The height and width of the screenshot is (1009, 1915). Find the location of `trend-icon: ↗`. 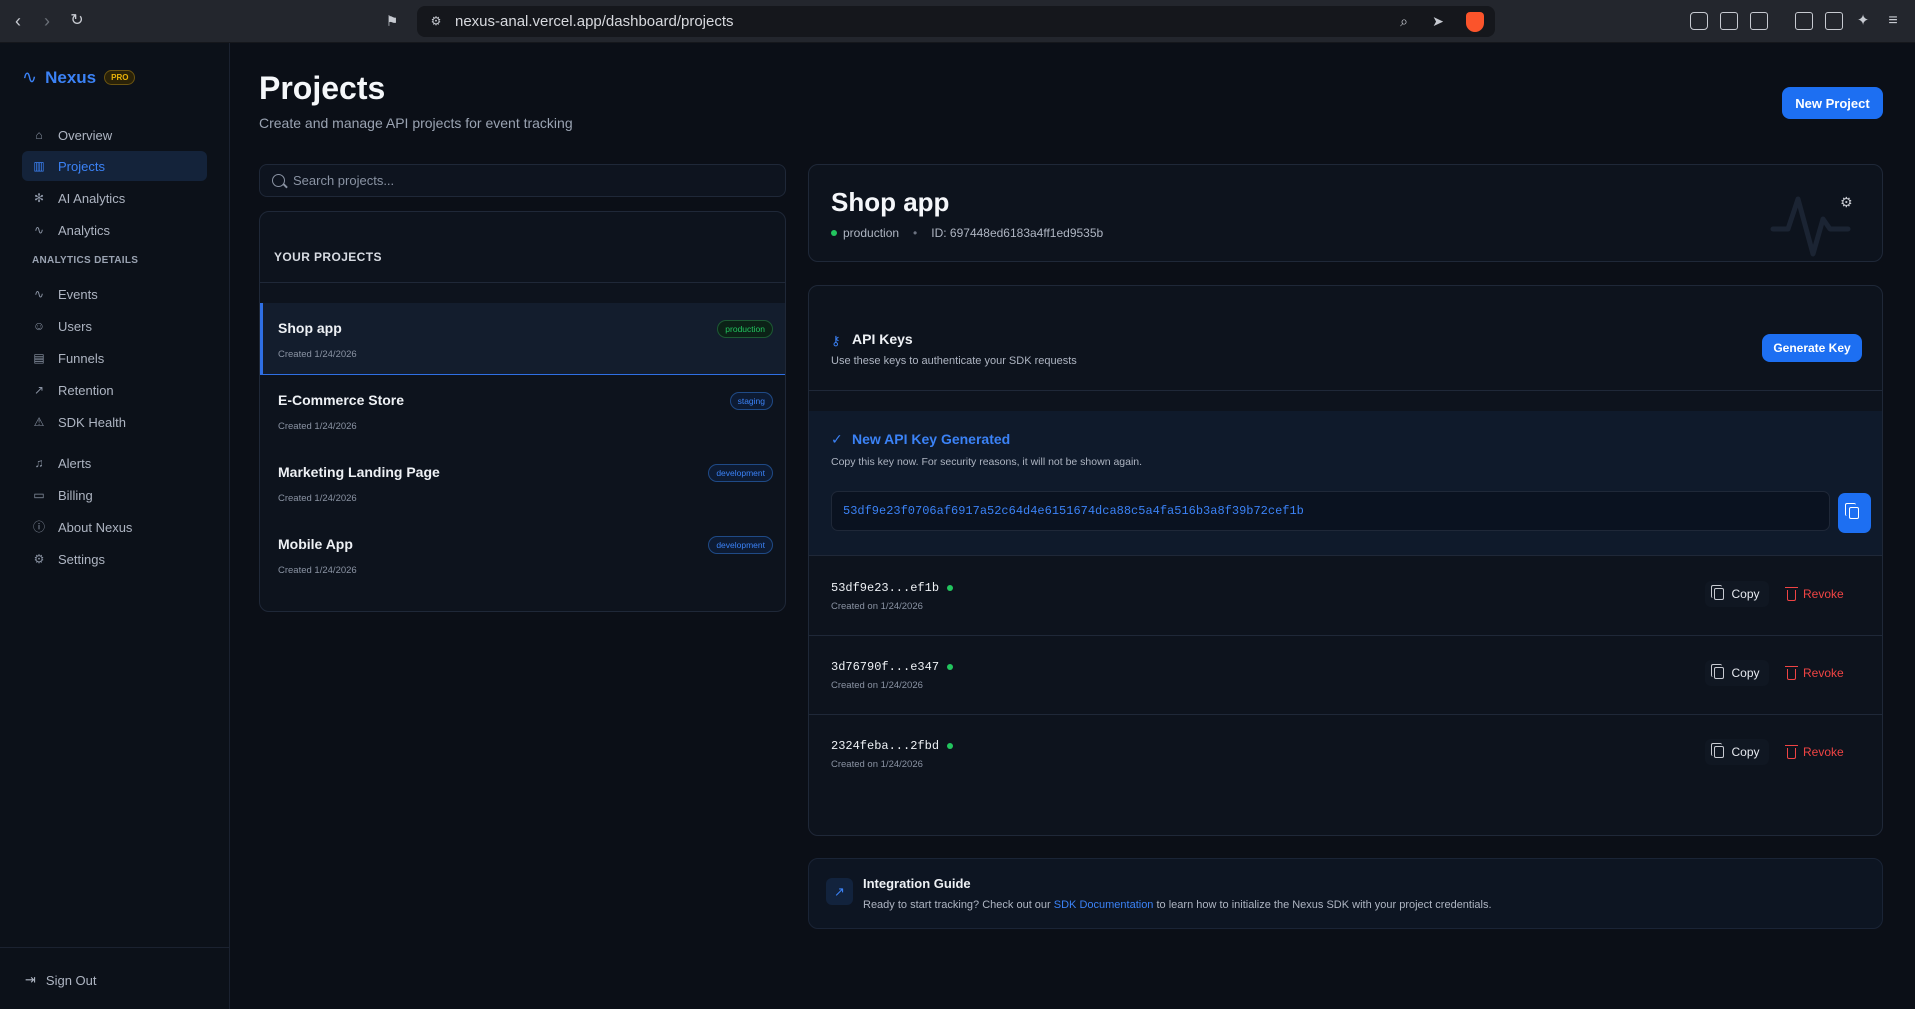

trend-icon: ↗ is located at coordinates (39, 390).